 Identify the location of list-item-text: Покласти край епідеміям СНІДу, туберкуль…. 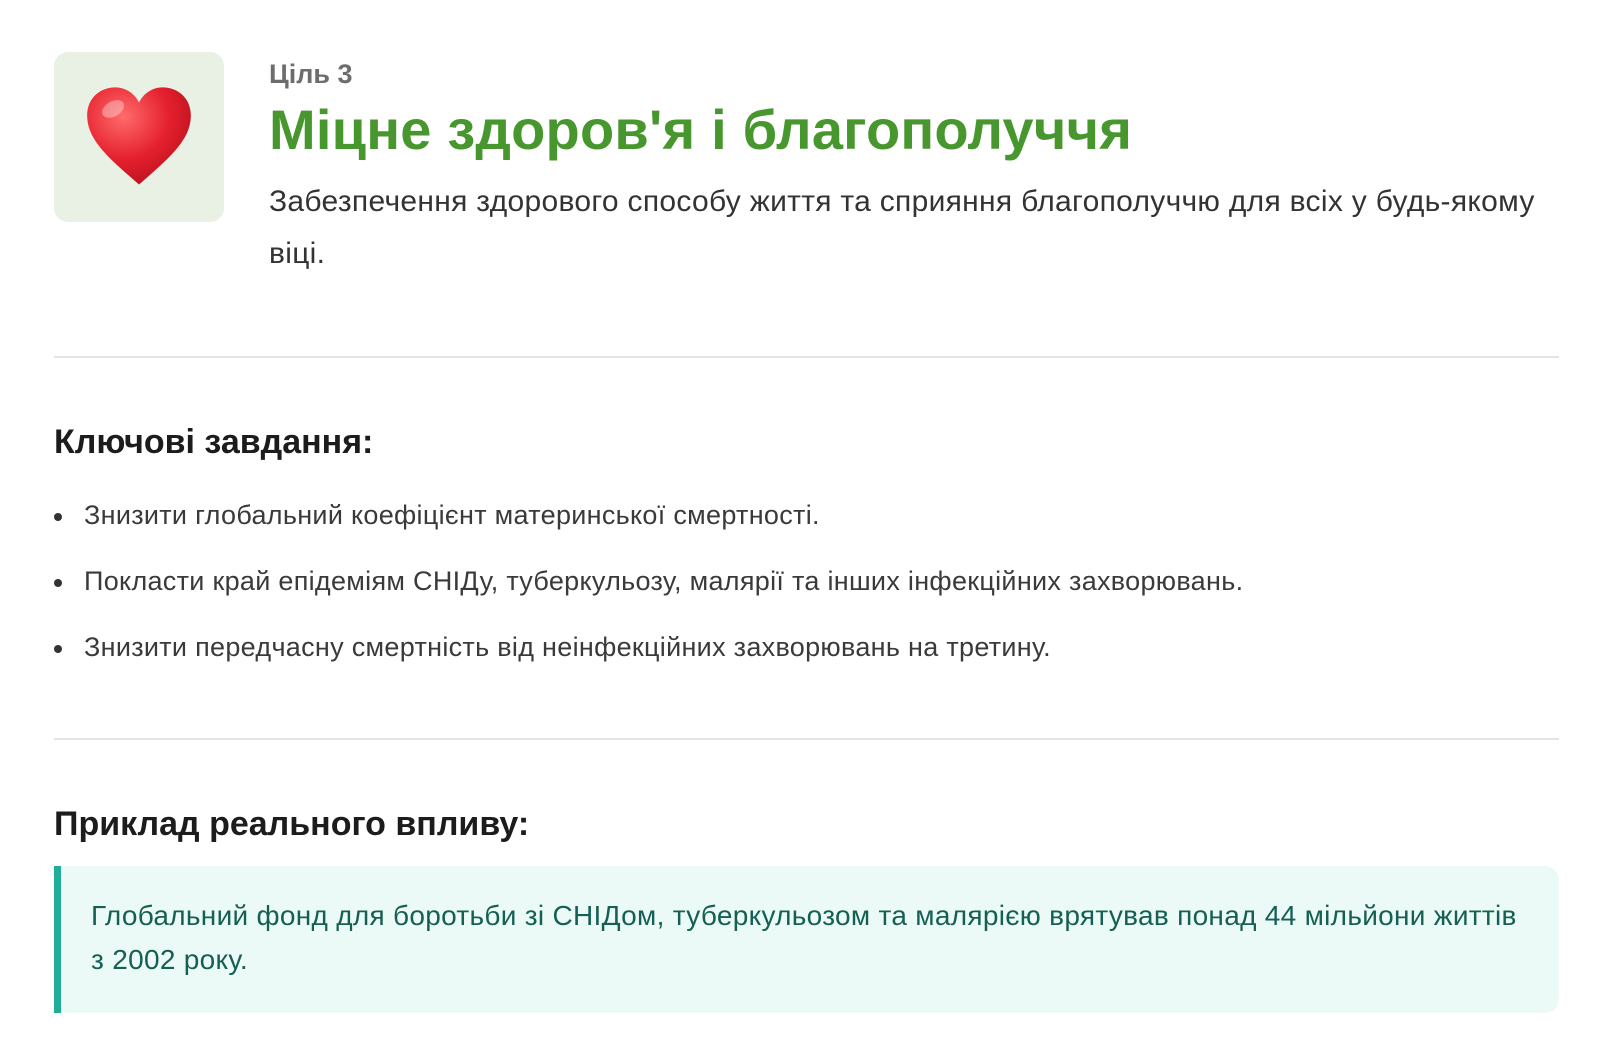
(664, 581).